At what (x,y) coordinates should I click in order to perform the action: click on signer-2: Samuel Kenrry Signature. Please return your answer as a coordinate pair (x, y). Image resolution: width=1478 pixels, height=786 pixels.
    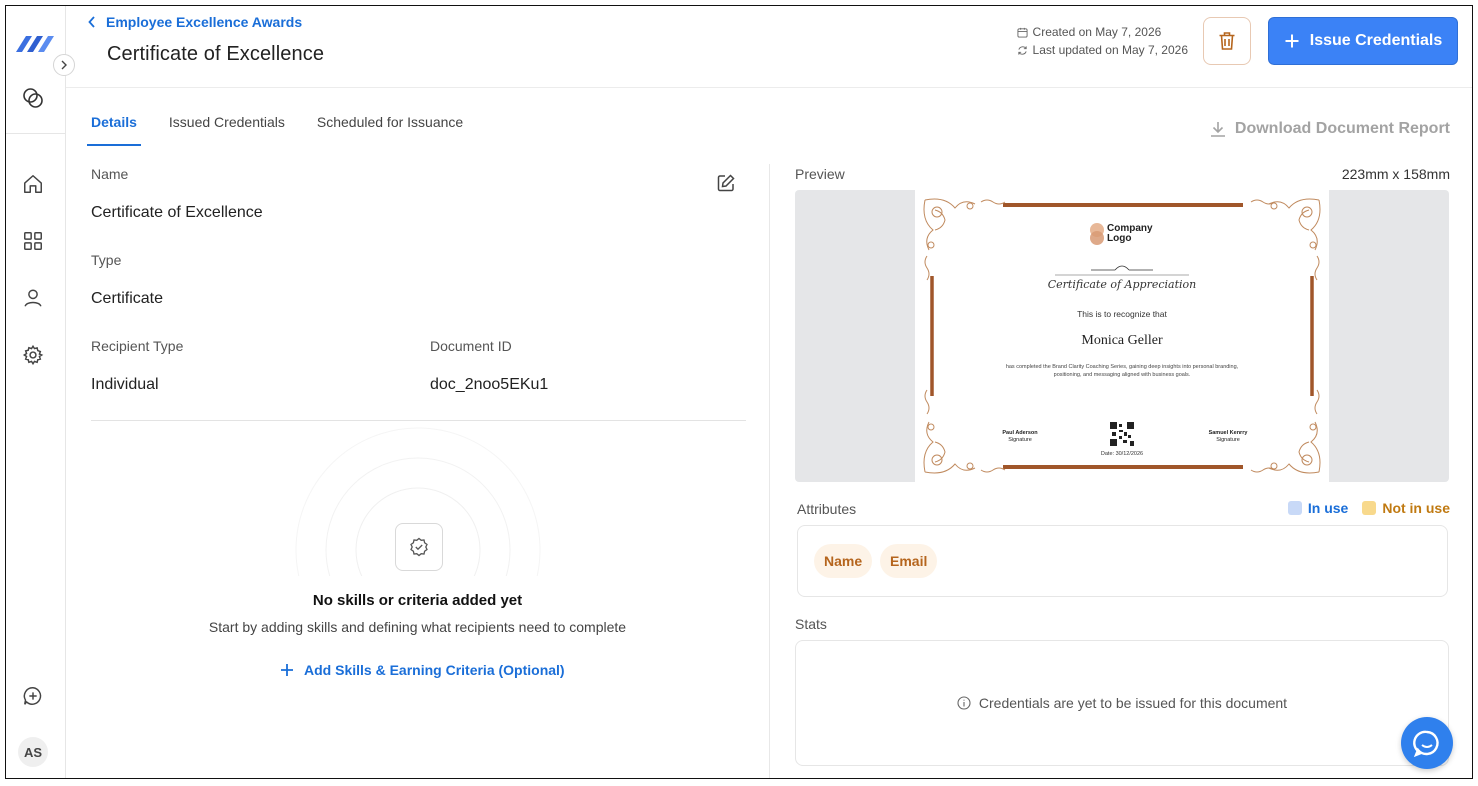
    Looking at the image, I should click on (1228, 437).